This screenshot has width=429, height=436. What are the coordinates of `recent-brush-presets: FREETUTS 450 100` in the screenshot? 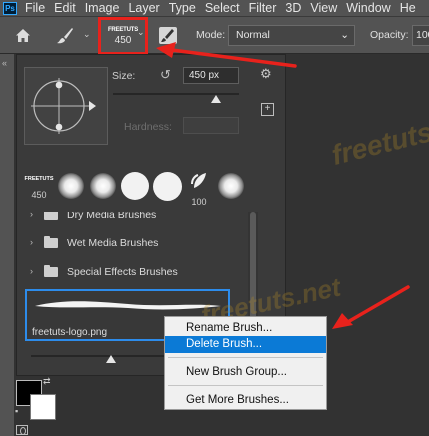 It's located at (135, 189).